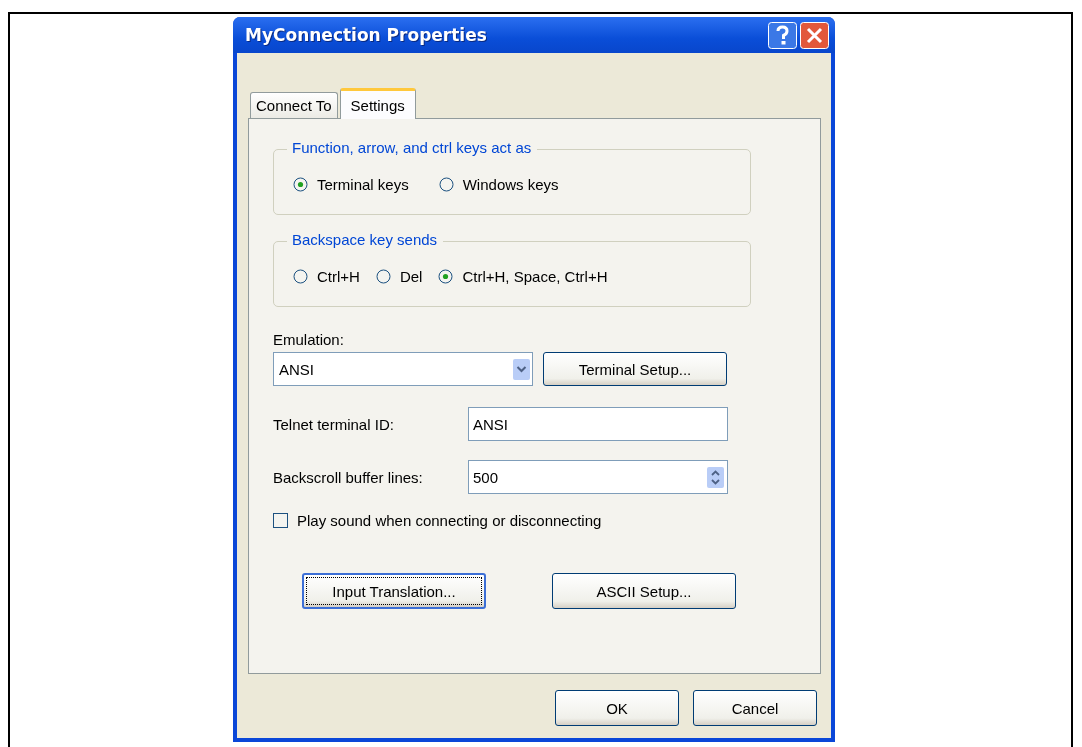  Describe the element at coordinates (411, 276) in the screenshot. I see `radio-label: Del` at that location.